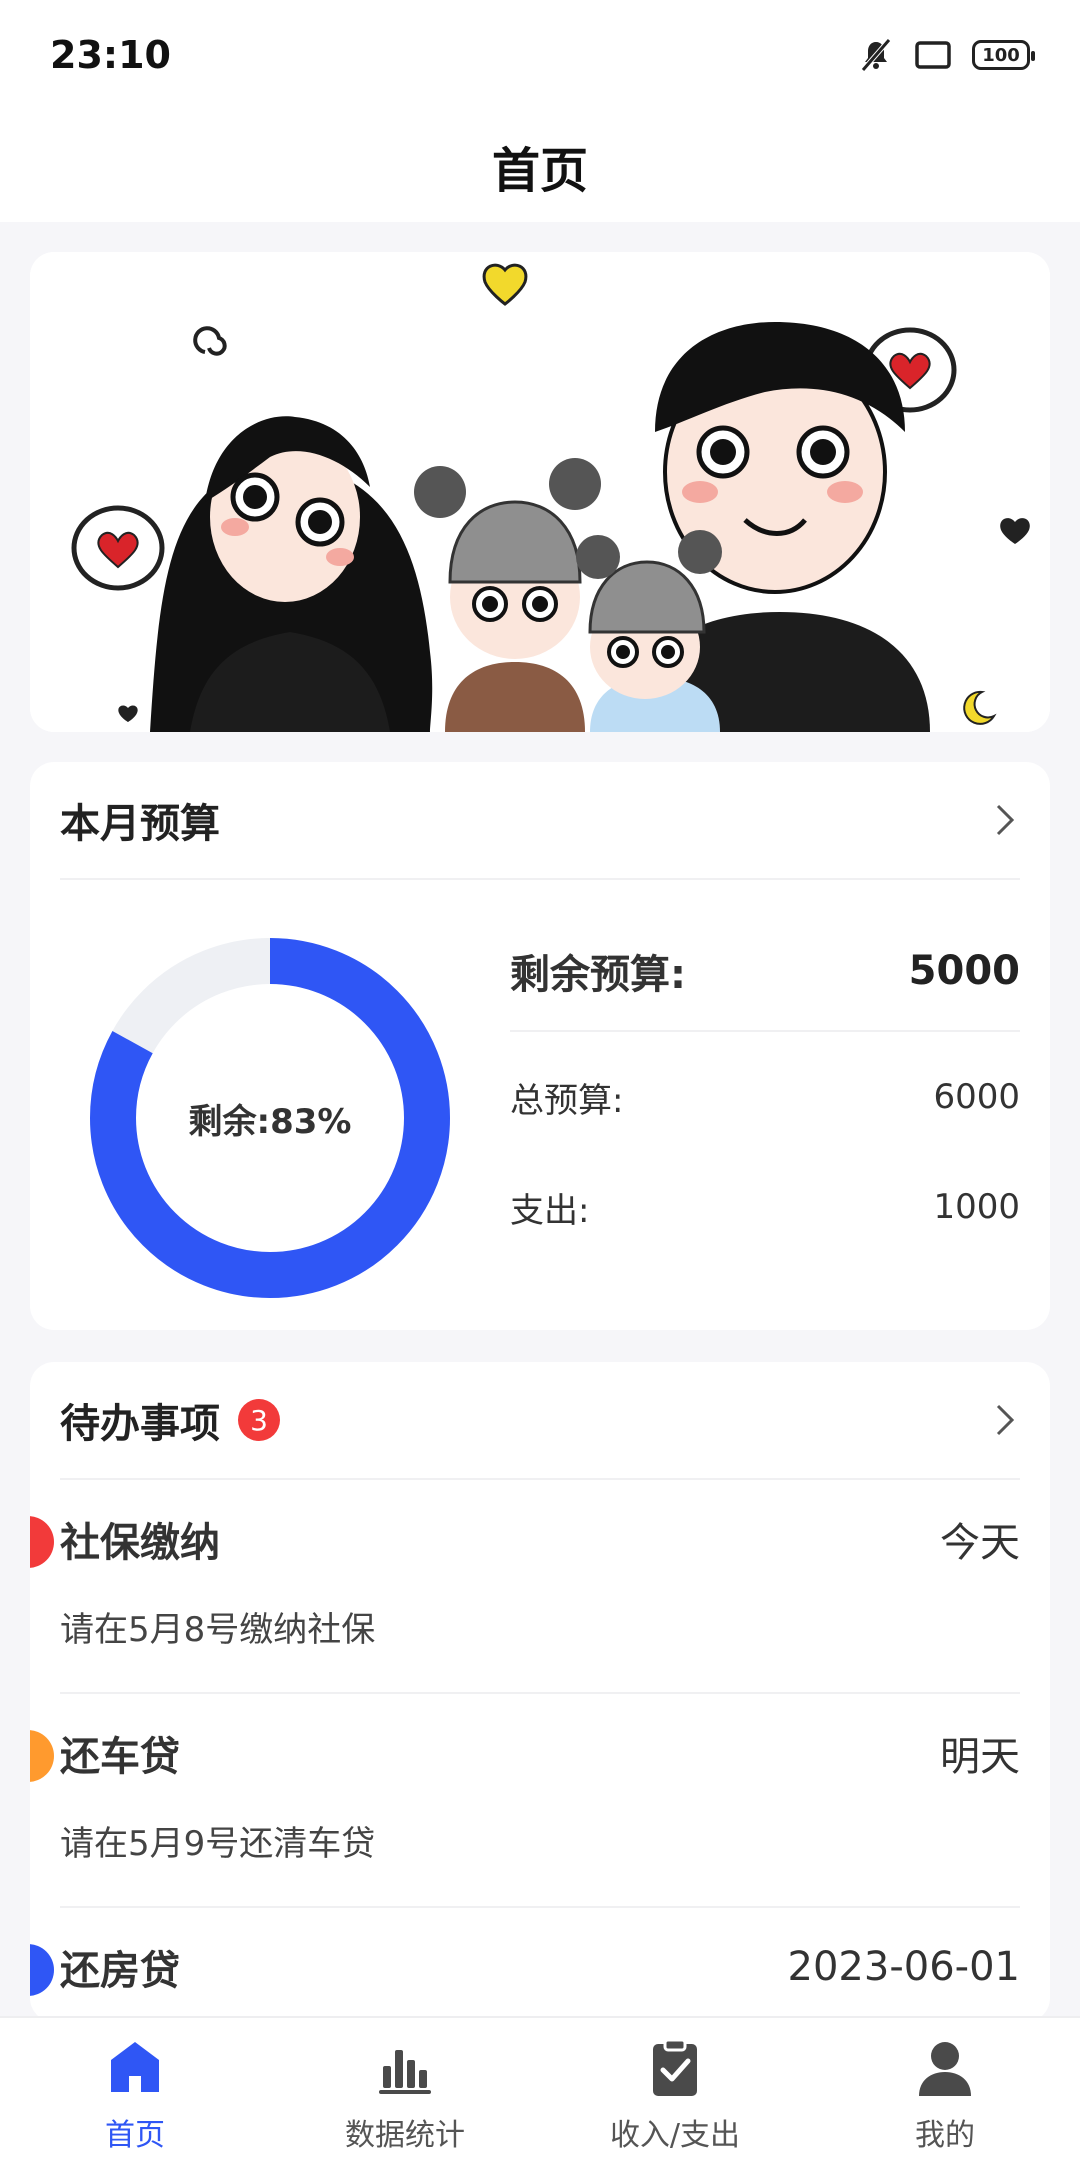 The image size is (1080, 2160). What do you see at coordinates (259, 1420) in the screenshot?
I see `todo-count-badge: 3` at bounding box center [259, 1420].